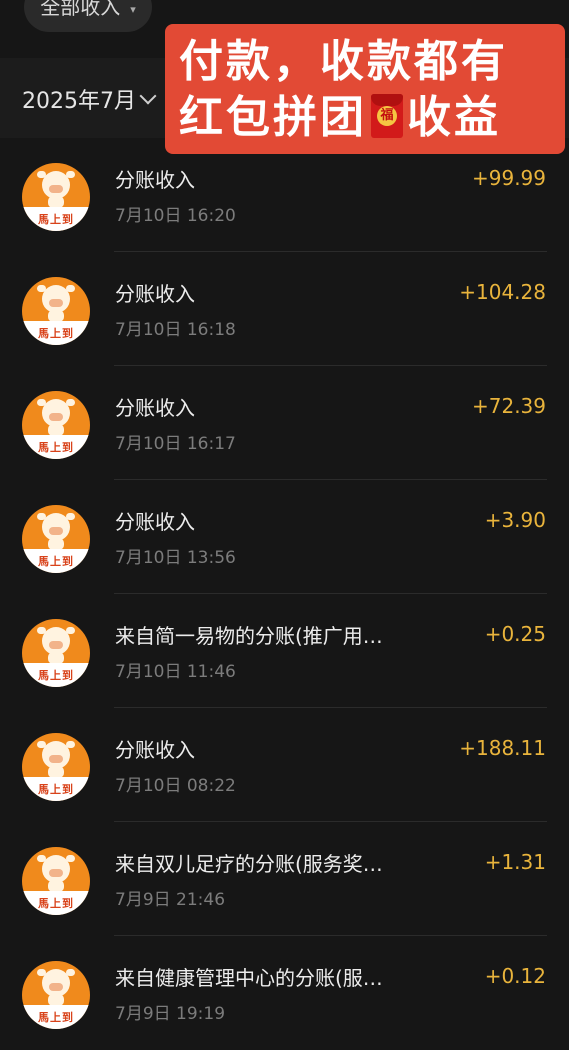 The image size is (569, 1050). I want to click on red-envelope-icon: 福, so click(387, 116).